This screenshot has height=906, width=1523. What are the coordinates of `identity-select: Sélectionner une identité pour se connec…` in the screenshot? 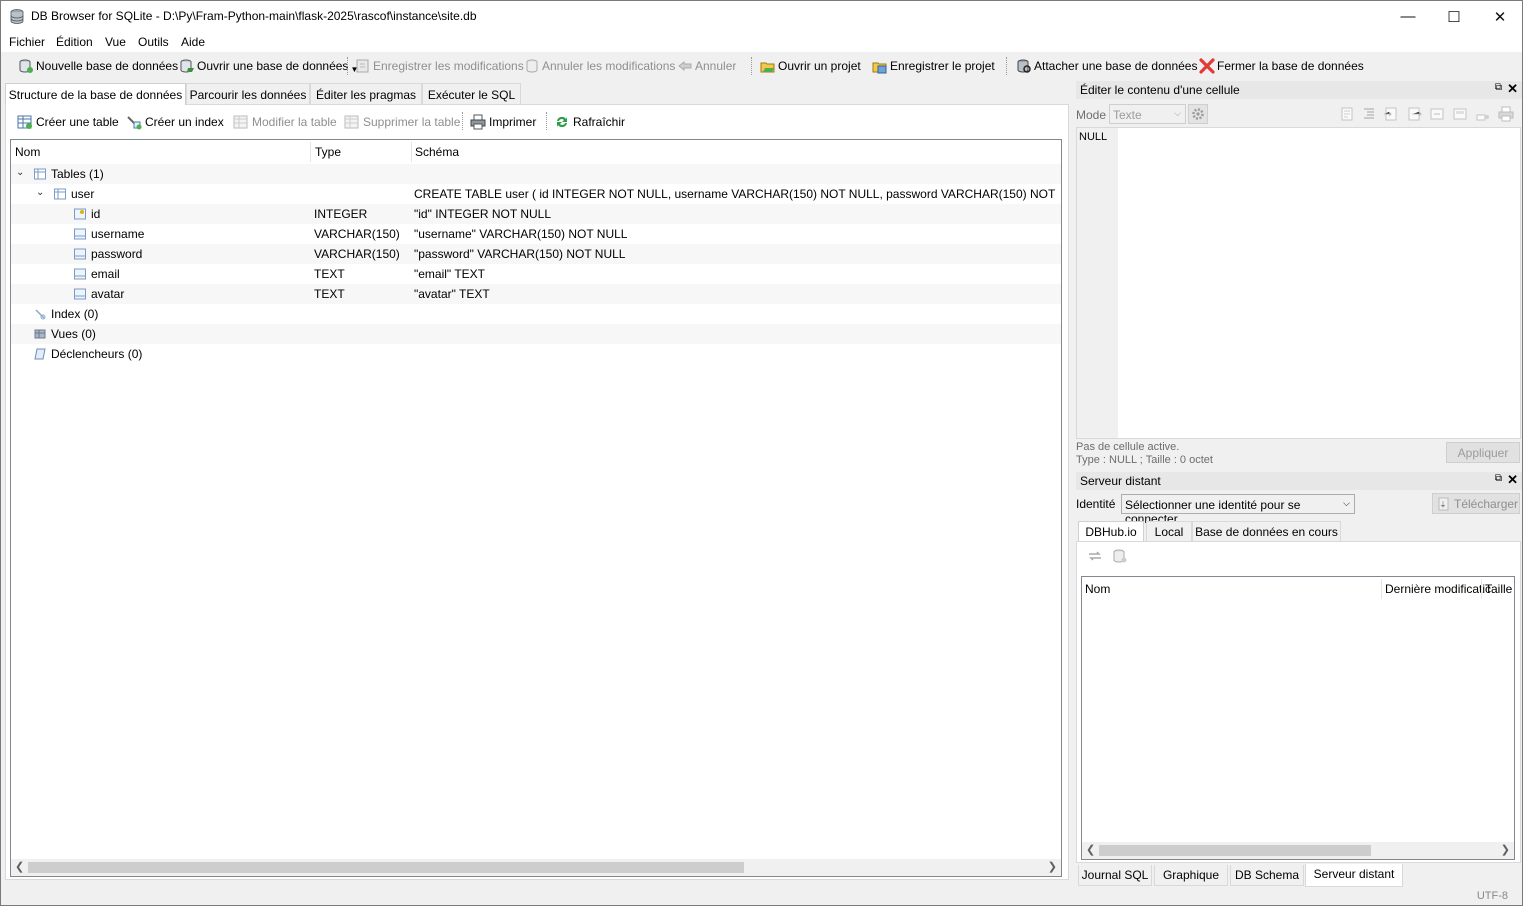 It's located at (1238, 510).